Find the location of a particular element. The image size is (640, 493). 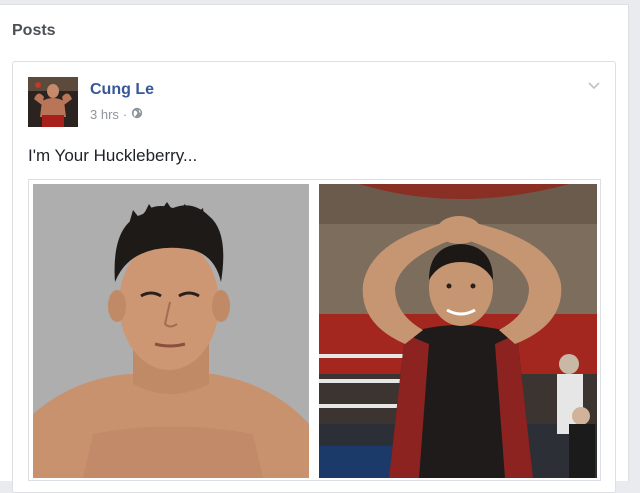

avatar-image is located at coordinates (53, 102).